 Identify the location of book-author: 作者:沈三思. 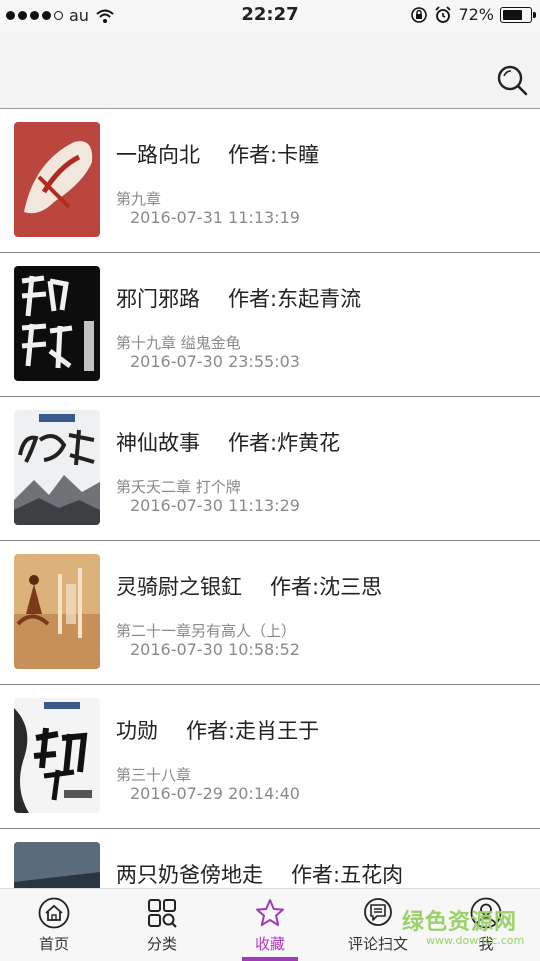
(326, 587).